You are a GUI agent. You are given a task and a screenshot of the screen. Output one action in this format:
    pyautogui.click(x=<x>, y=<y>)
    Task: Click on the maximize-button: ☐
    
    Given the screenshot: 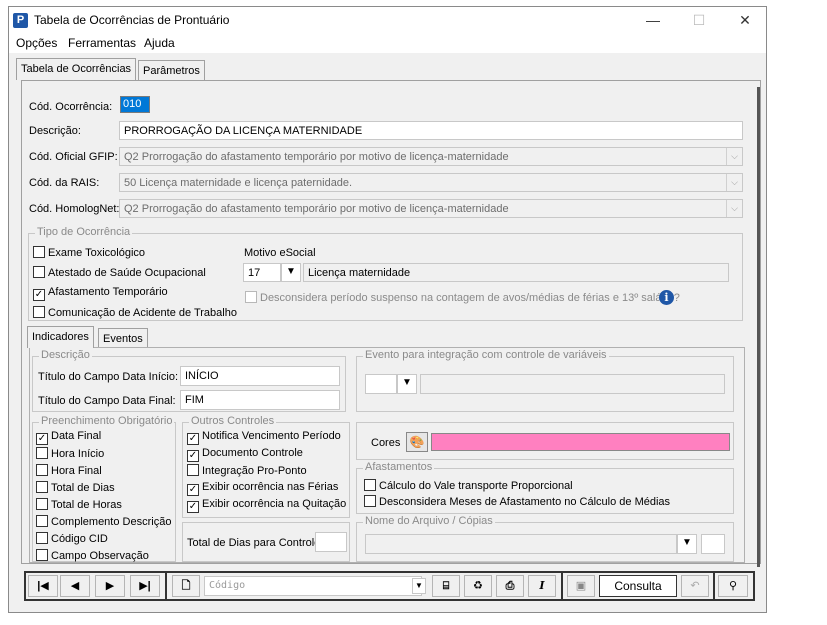 What is the action you would take?
    pyautogui.click(x=699, y=20)
    